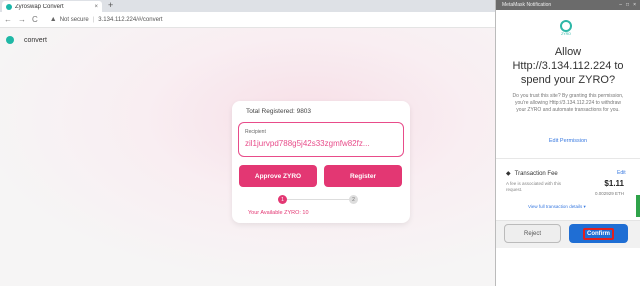  I want to click on view-transaction-details-link: View full transaction details ▾, so click(557, 207).